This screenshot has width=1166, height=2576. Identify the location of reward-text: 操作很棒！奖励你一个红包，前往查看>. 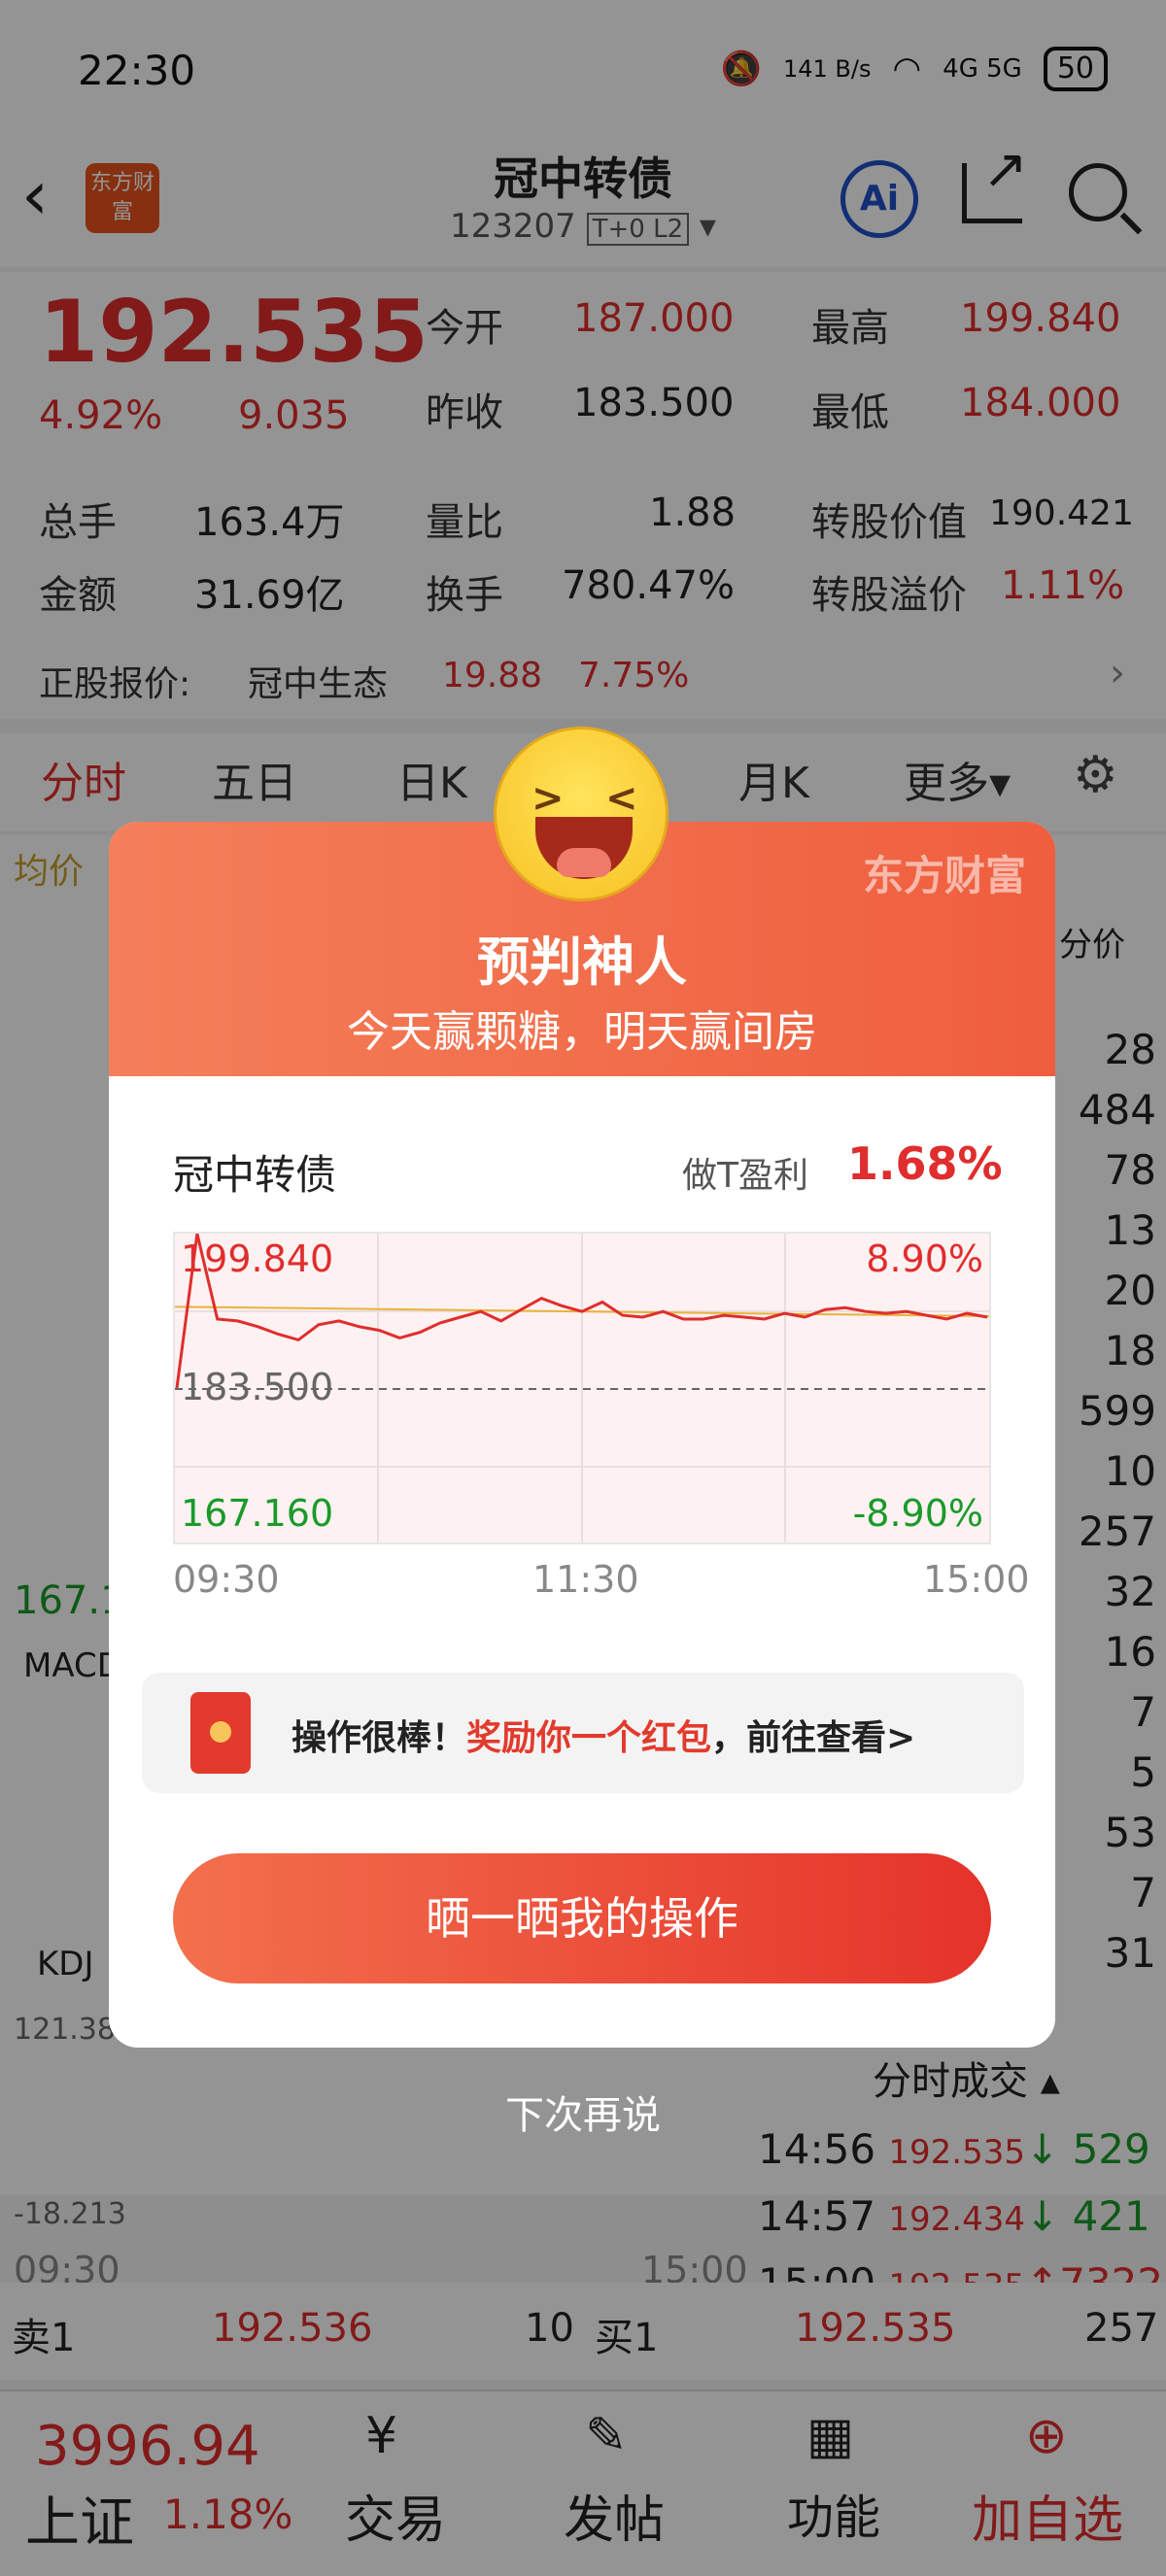
(603, 1735).